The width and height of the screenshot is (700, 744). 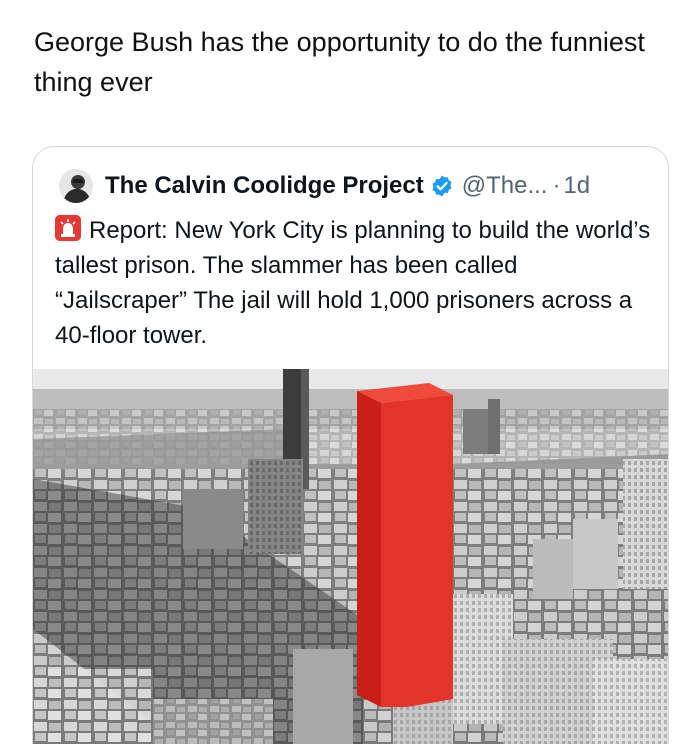 What do you see at coordinates (442, 186) in the screenshot?
I see `verified-badge-icon` at bounding box center [442, 186].